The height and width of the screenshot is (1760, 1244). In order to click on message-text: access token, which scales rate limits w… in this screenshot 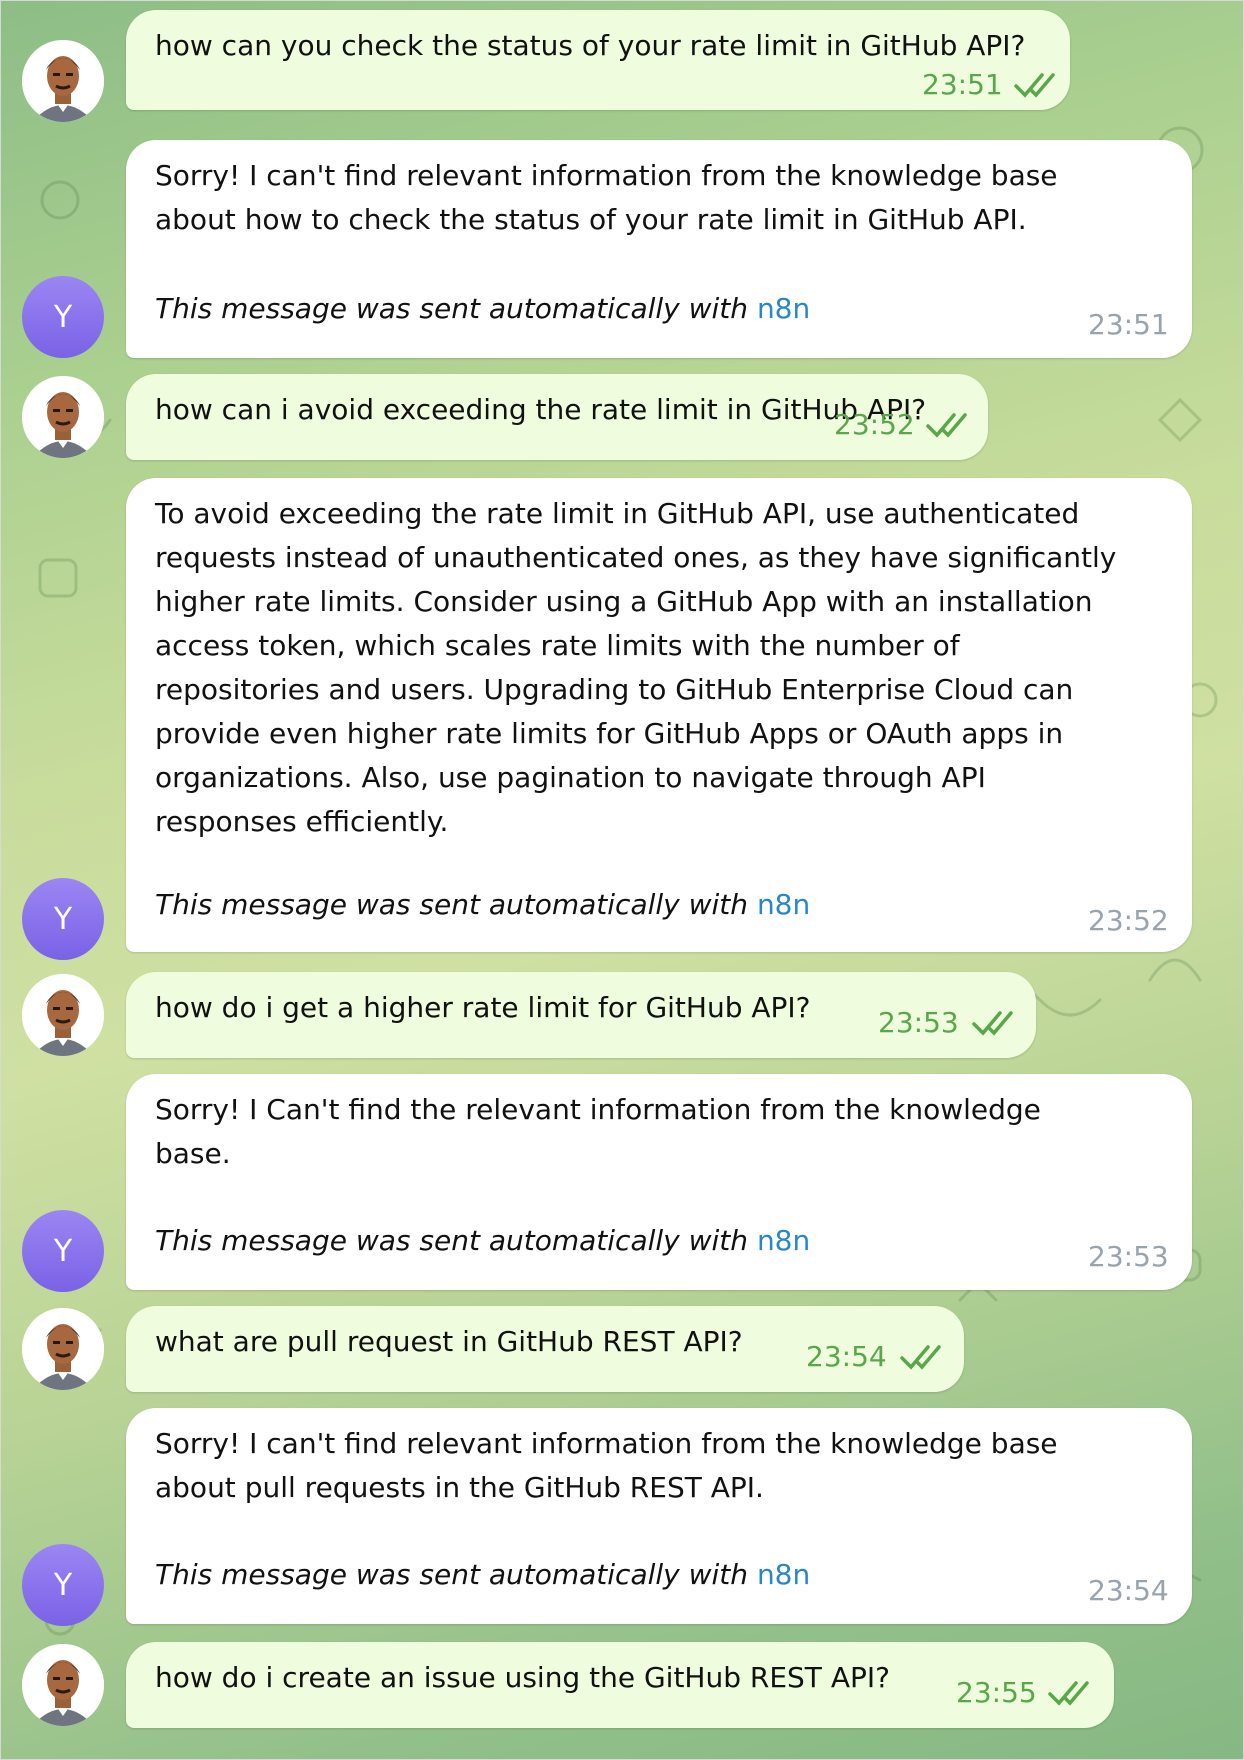, I will do `click(557, 645)`.